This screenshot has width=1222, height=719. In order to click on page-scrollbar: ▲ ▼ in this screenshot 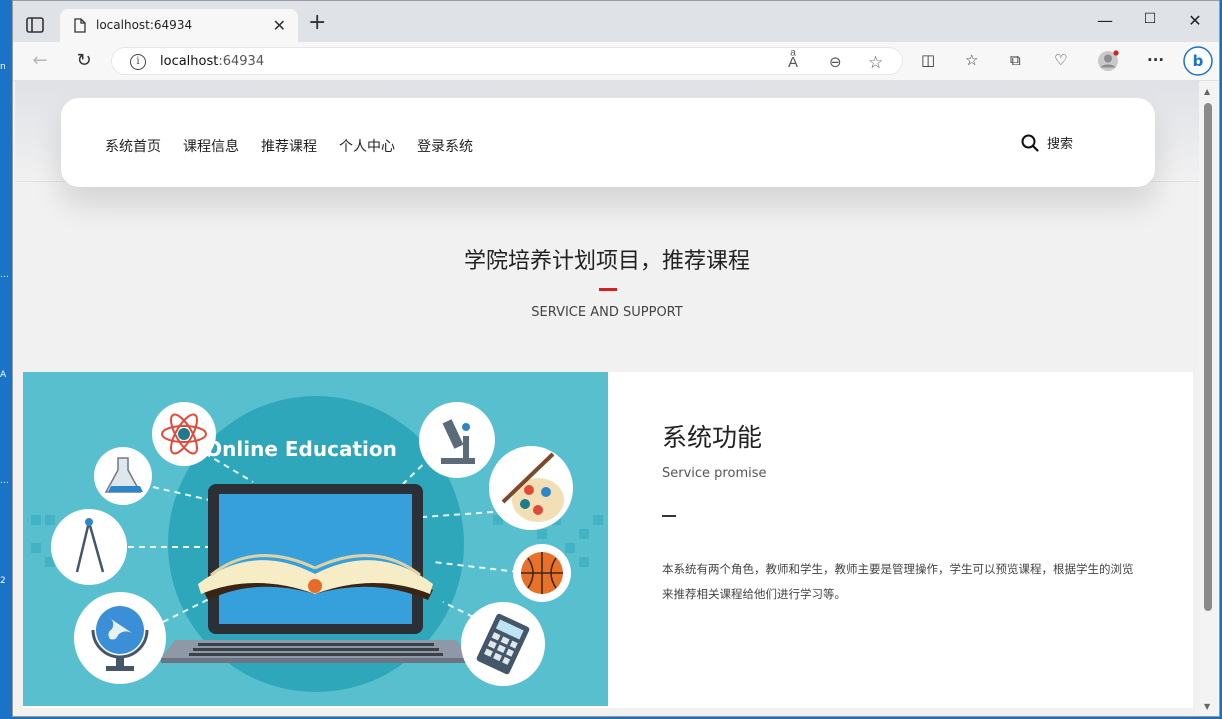, I will do `click(1209, 398)`.